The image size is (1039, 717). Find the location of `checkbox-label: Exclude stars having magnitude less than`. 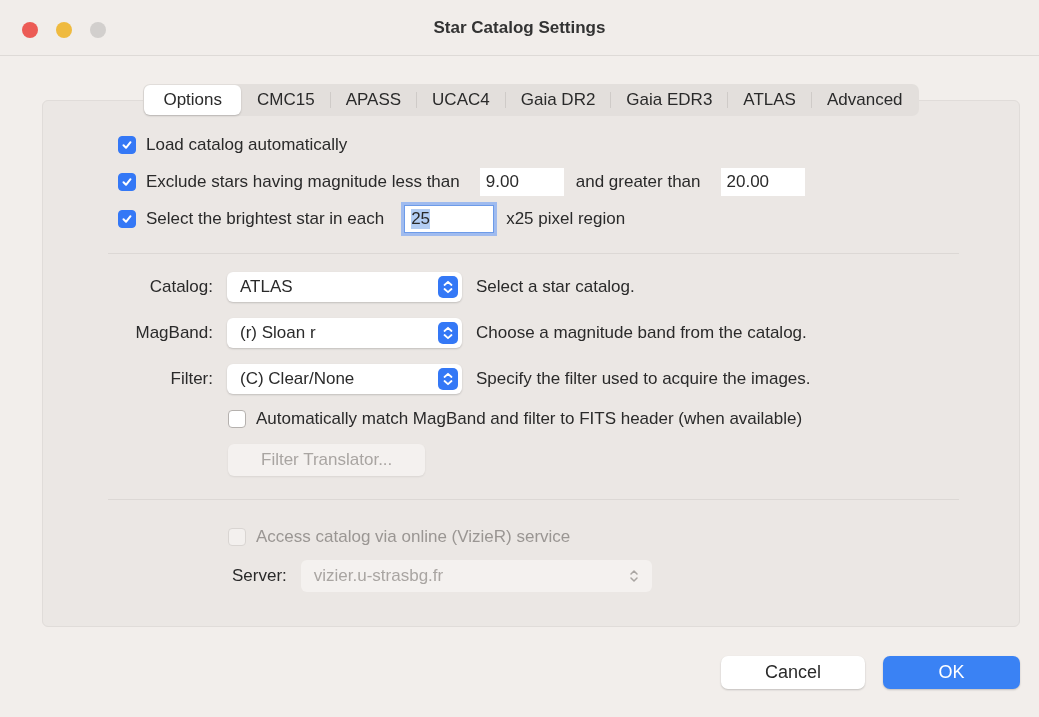

checkbox-label: Exclude stars having magnitude less than is located at coordinates (303, 181).